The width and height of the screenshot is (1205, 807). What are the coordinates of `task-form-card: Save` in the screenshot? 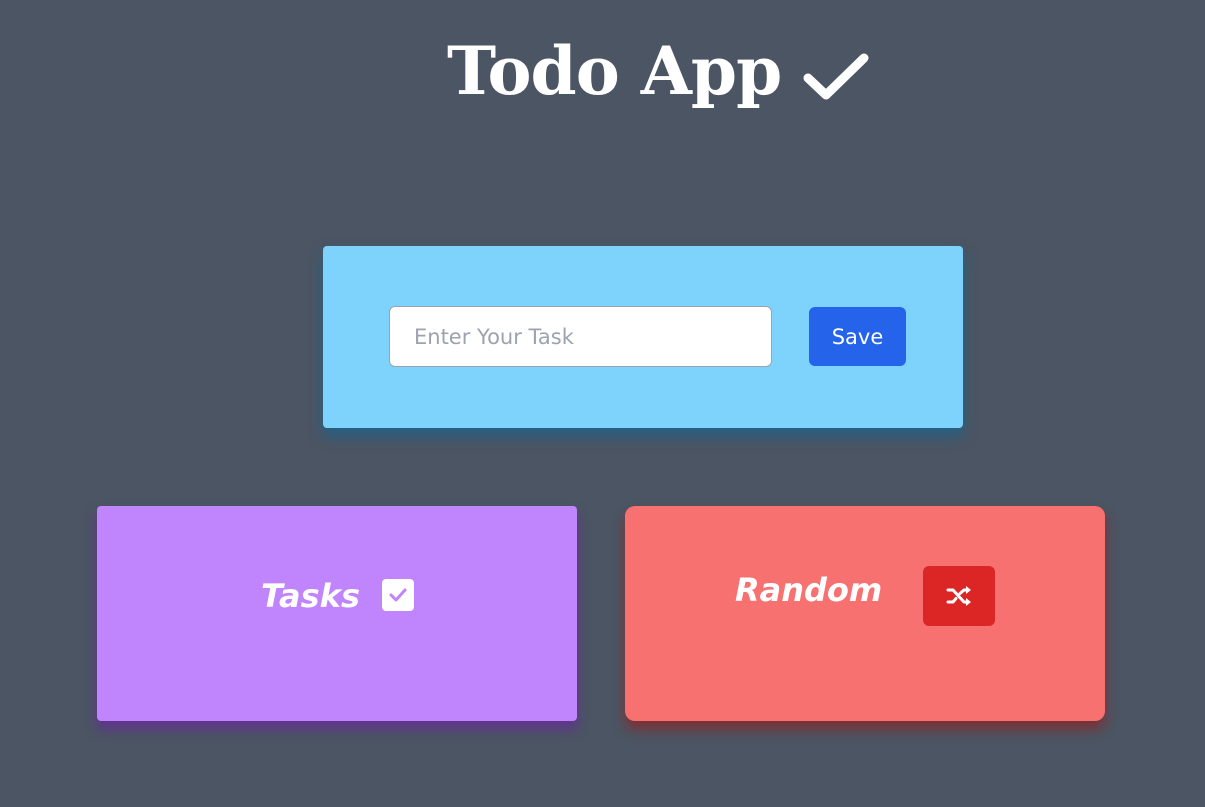 It's located at (643, 337).